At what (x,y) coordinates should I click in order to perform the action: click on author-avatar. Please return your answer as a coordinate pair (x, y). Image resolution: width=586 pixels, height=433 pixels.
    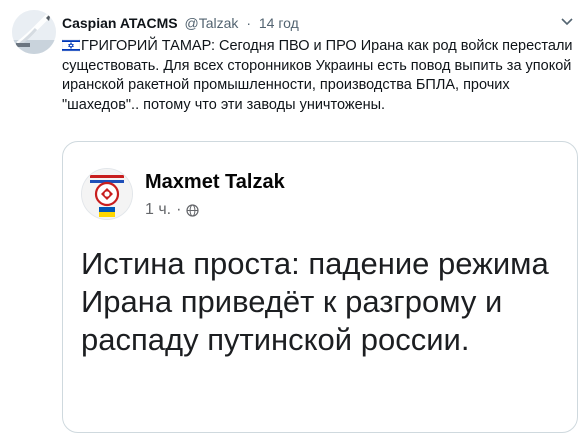
    Looking at the image, I should click on (34, 32).